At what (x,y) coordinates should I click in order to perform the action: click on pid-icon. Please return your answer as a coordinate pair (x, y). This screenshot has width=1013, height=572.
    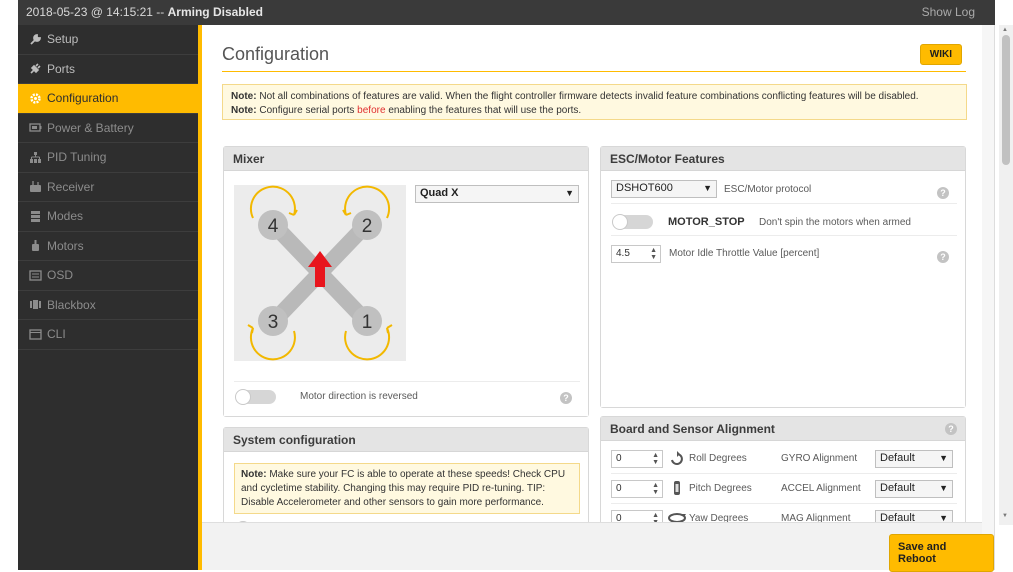
    Looking at the image, I should click on (35, 157).